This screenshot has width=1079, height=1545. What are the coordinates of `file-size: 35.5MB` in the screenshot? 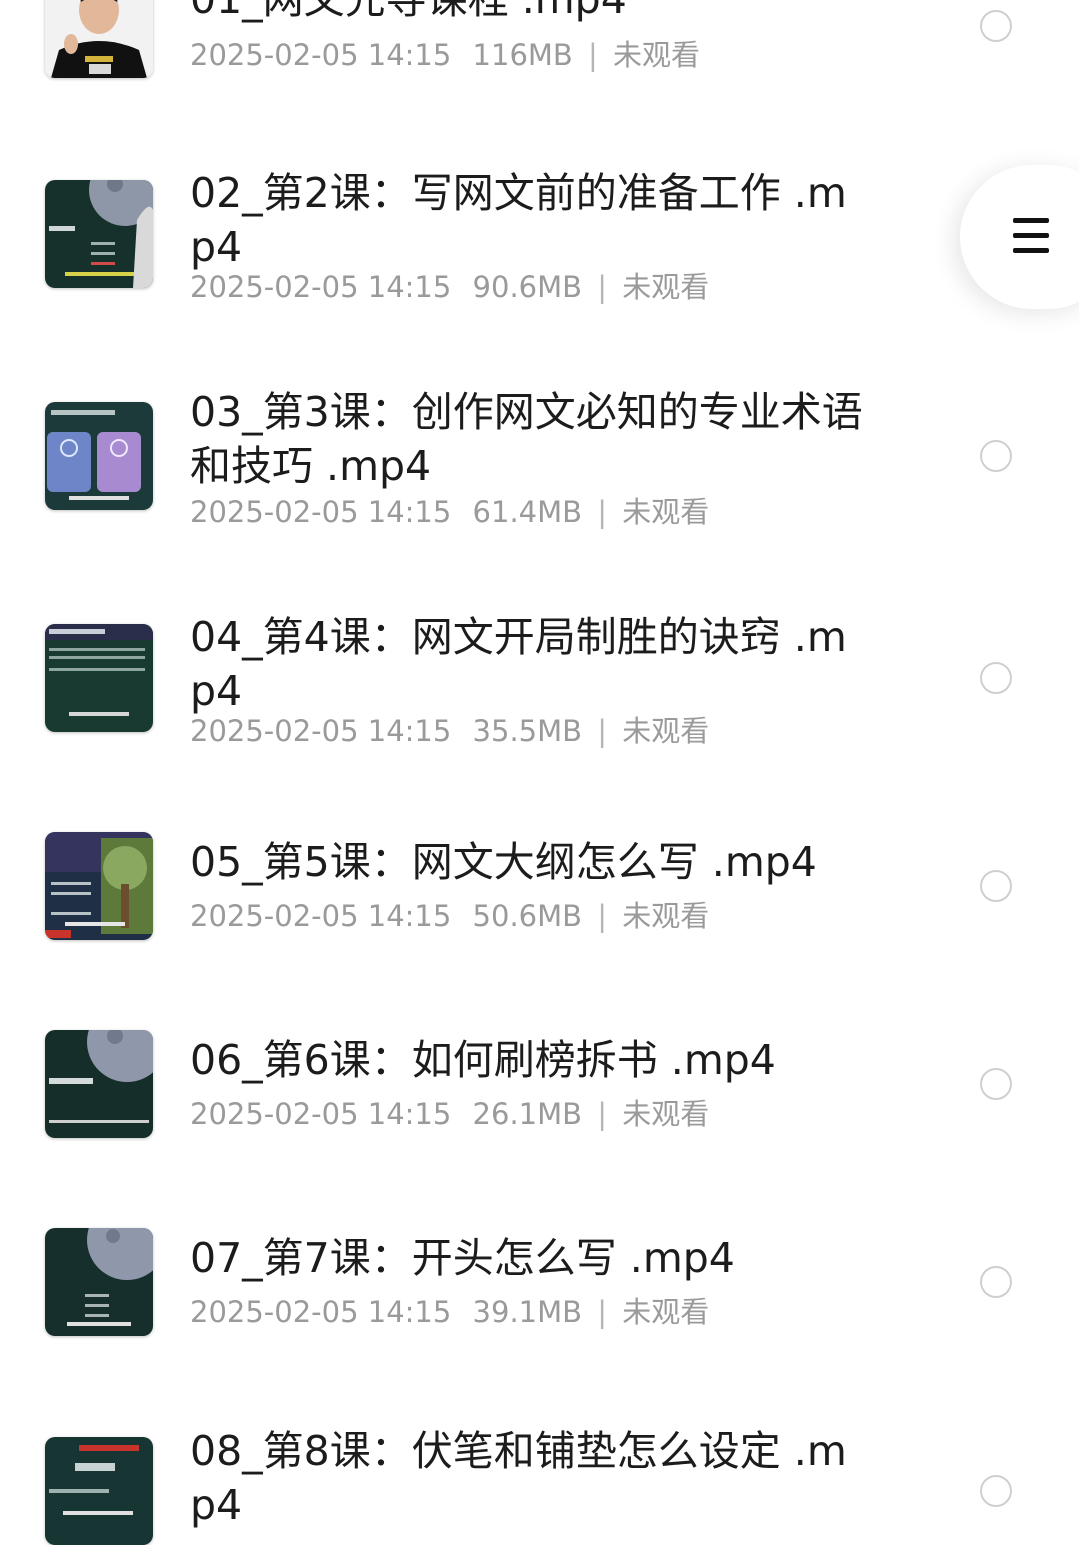 It's located at (527, 731).